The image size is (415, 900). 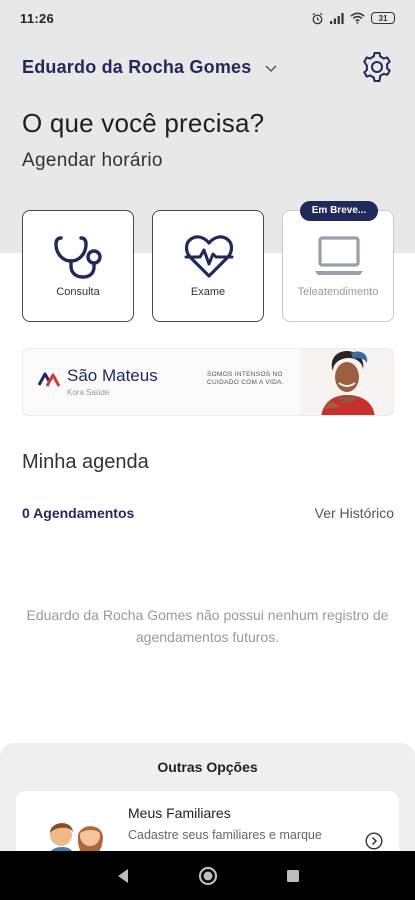 I want to click on battery-icon: 31, so click(x=383, y=18).